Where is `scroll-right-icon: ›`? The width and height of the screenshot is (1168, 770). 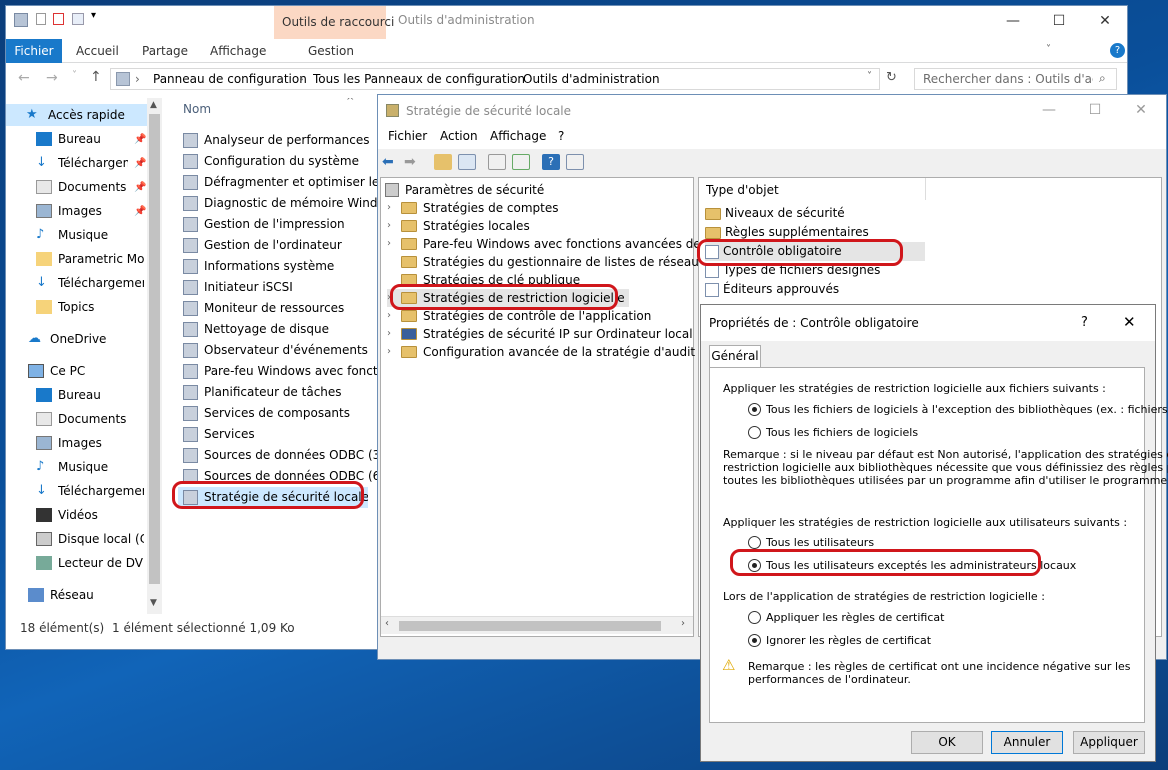 scroll-right-icon: › is located at coordinates (683, 623).